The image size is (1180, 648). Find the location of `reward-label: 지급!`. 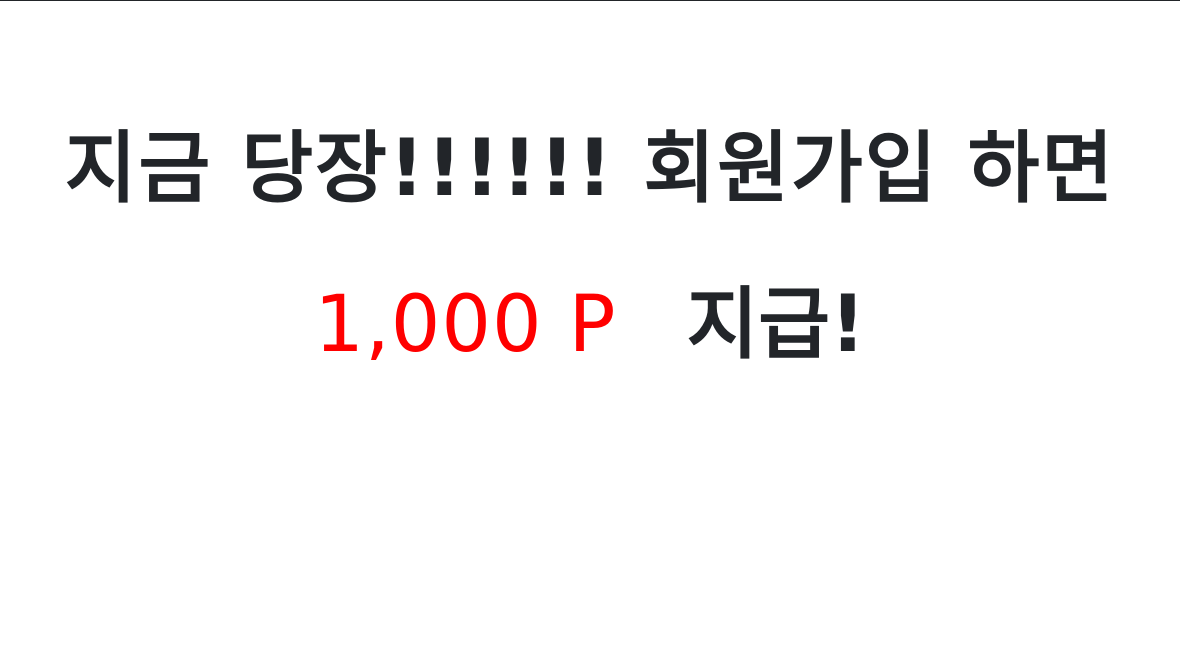

reward-label: 지급! is located at coordinates (776, 325).